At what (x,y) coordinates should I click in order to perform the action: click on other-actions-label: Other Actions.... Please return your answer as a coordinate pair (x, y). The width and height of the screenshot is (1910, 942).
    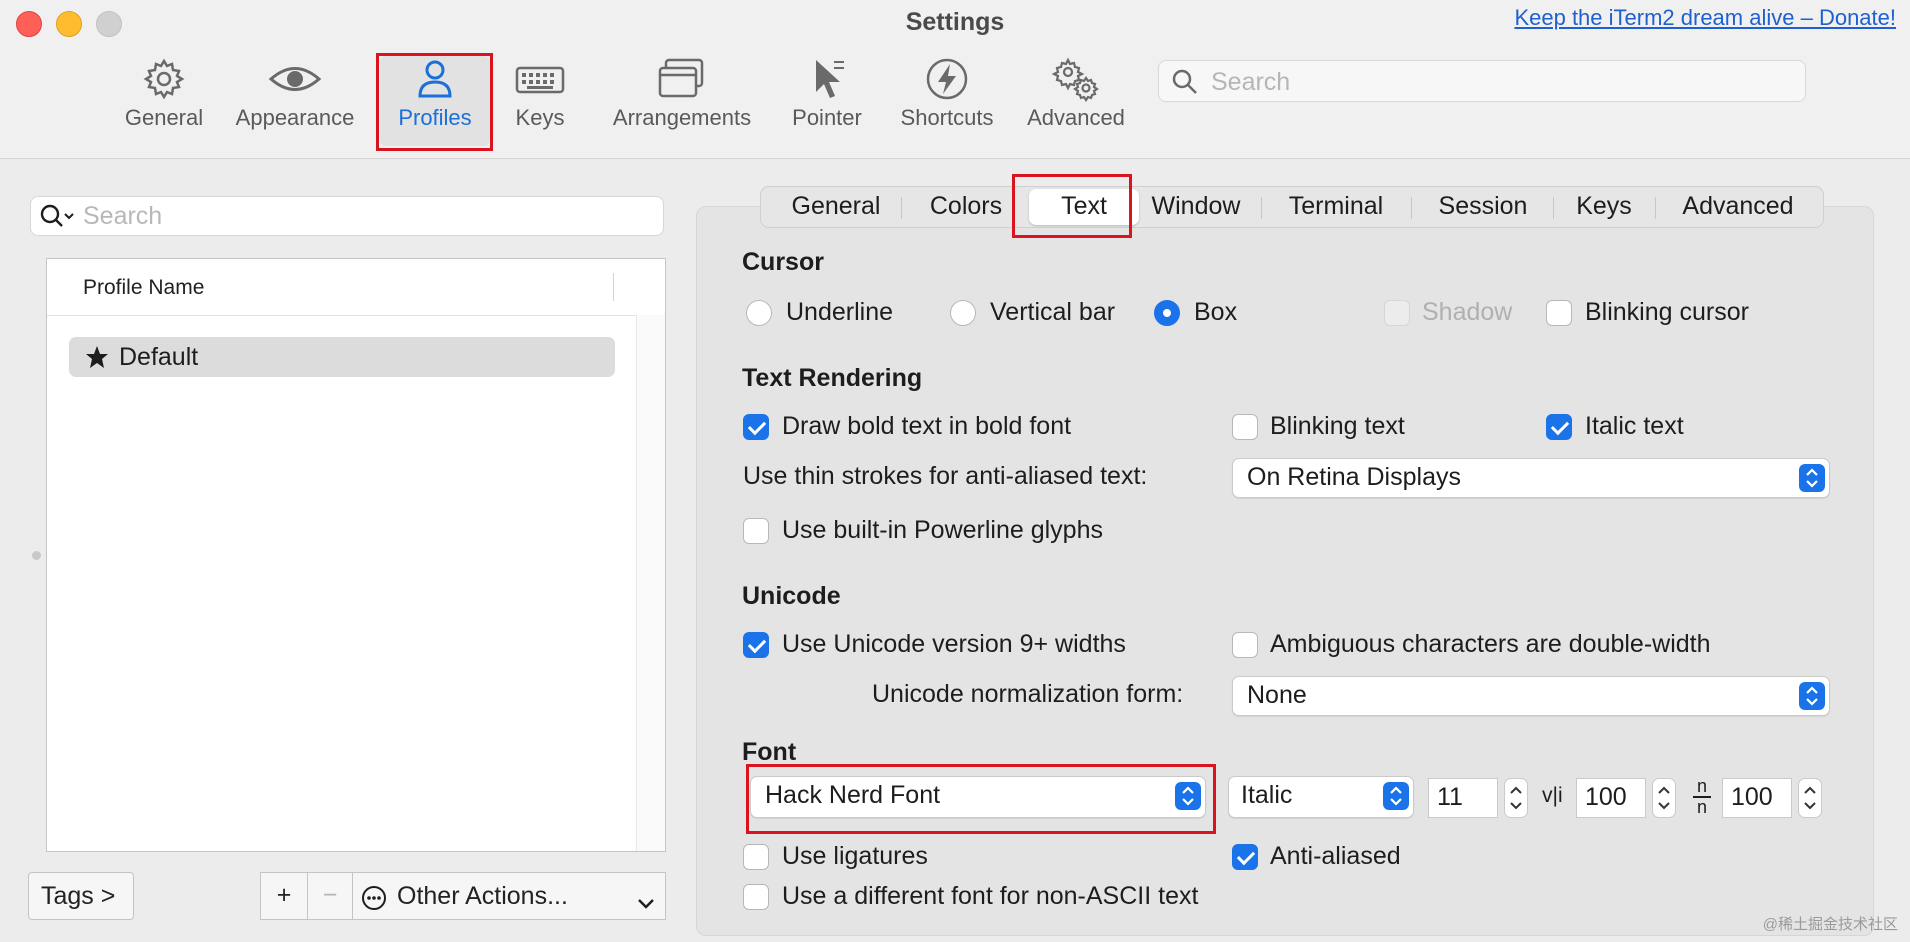
    Looking at the image, I should click on (482, 896).